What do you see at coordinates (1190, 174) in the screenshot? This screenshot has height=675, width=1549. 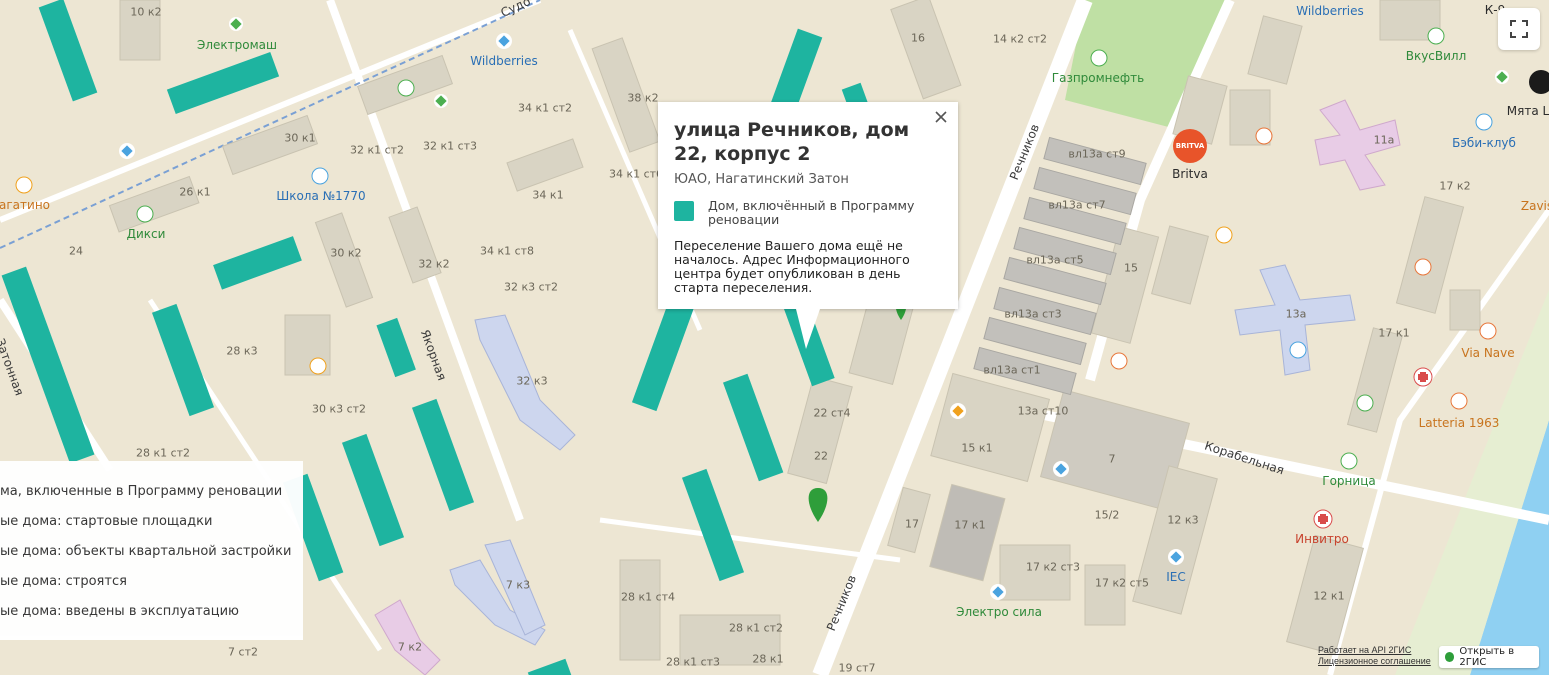 I see `poi-label: Britva` at bounding box center [1190, 174].